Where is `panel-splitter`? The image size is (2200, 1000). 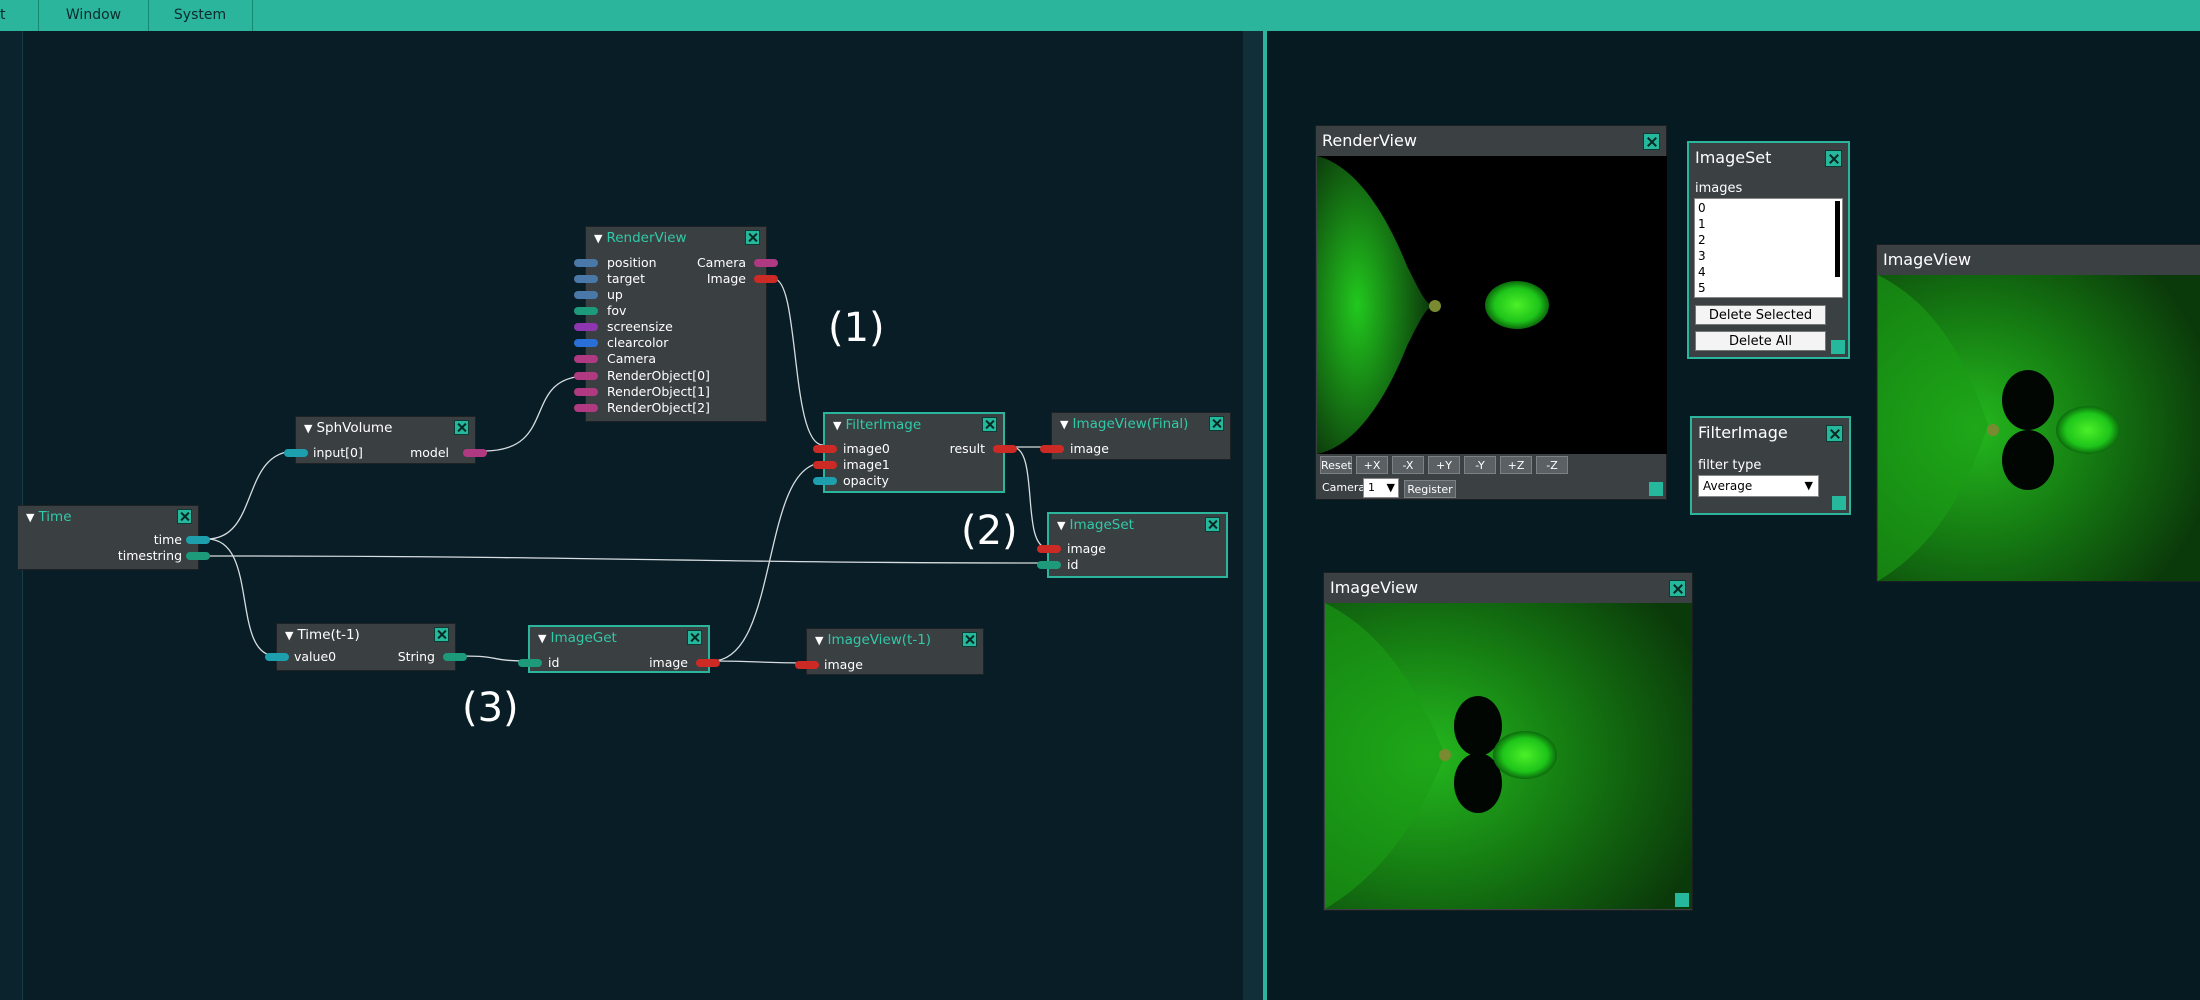 panel-splitter is located at coordinates (1253, 515).